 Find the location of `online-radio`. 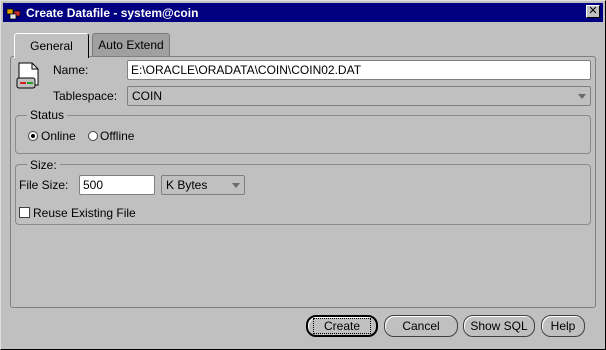

online-radio is located at coordinates (33, 136).